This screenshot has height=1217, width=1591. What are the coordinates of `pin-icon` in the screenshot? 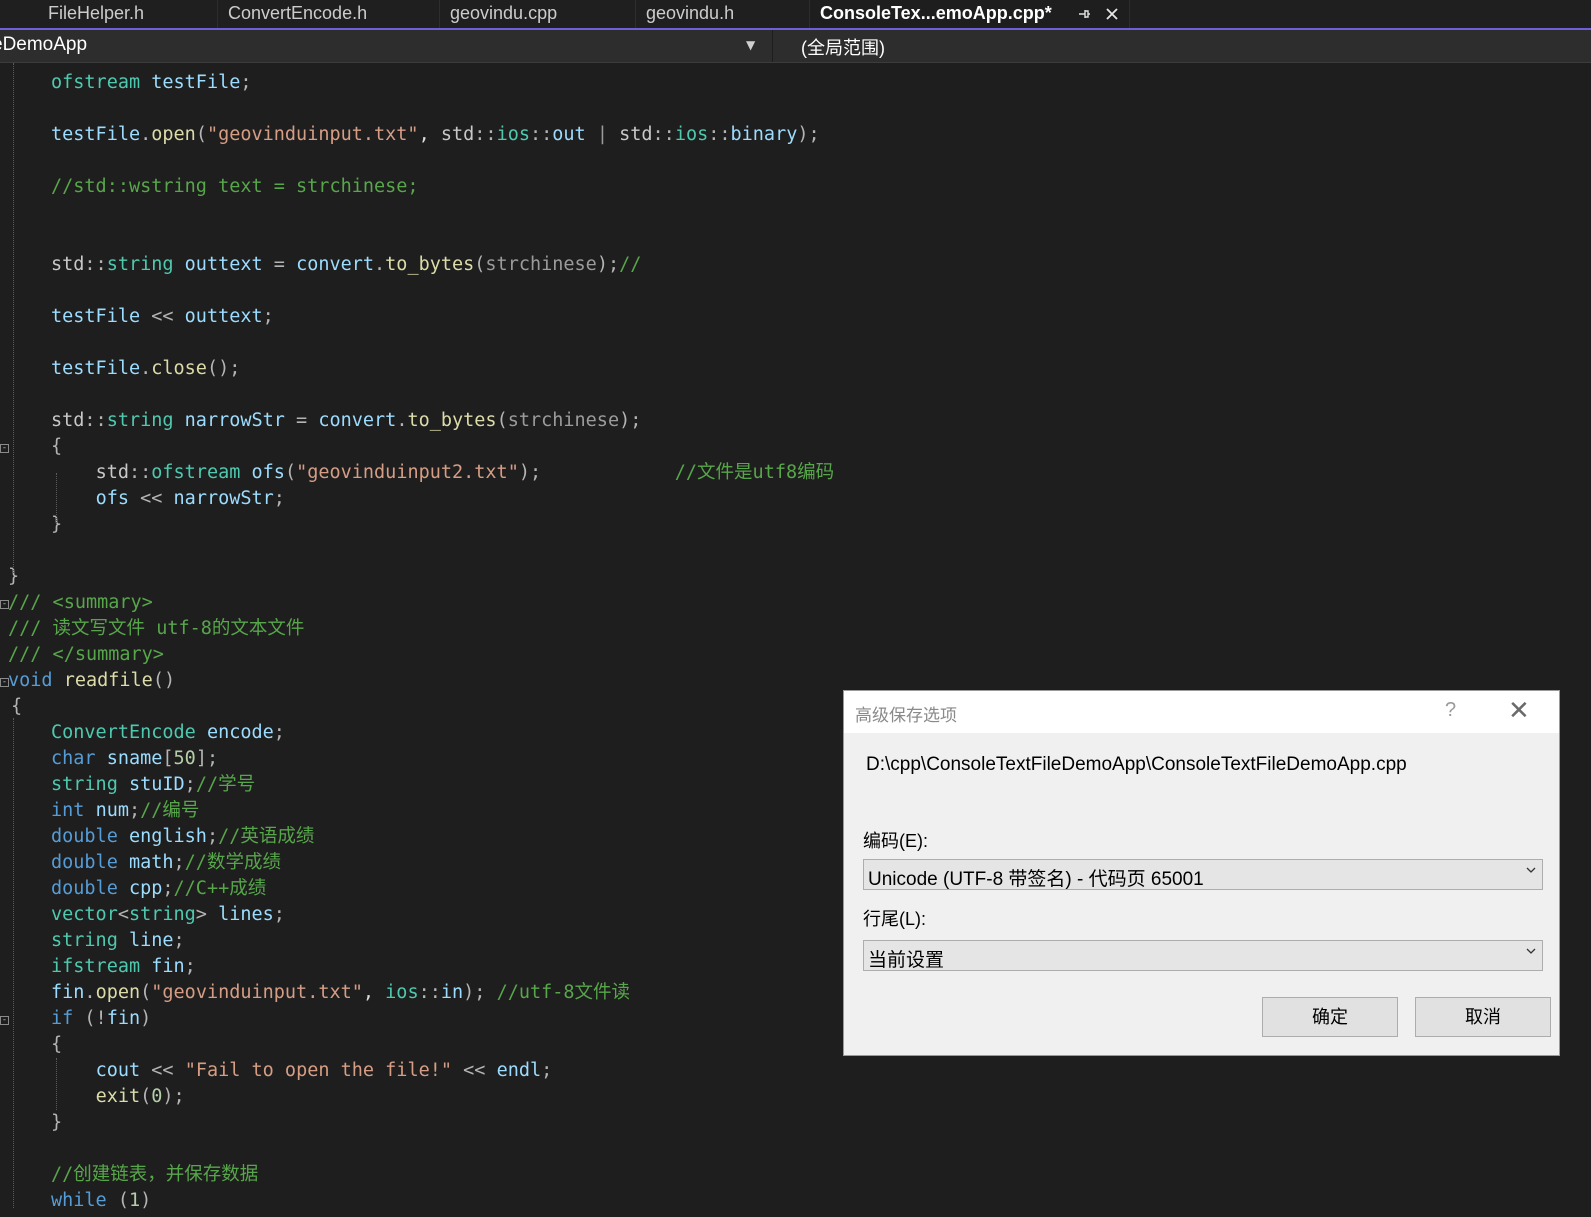 It's located at (1084, 14).